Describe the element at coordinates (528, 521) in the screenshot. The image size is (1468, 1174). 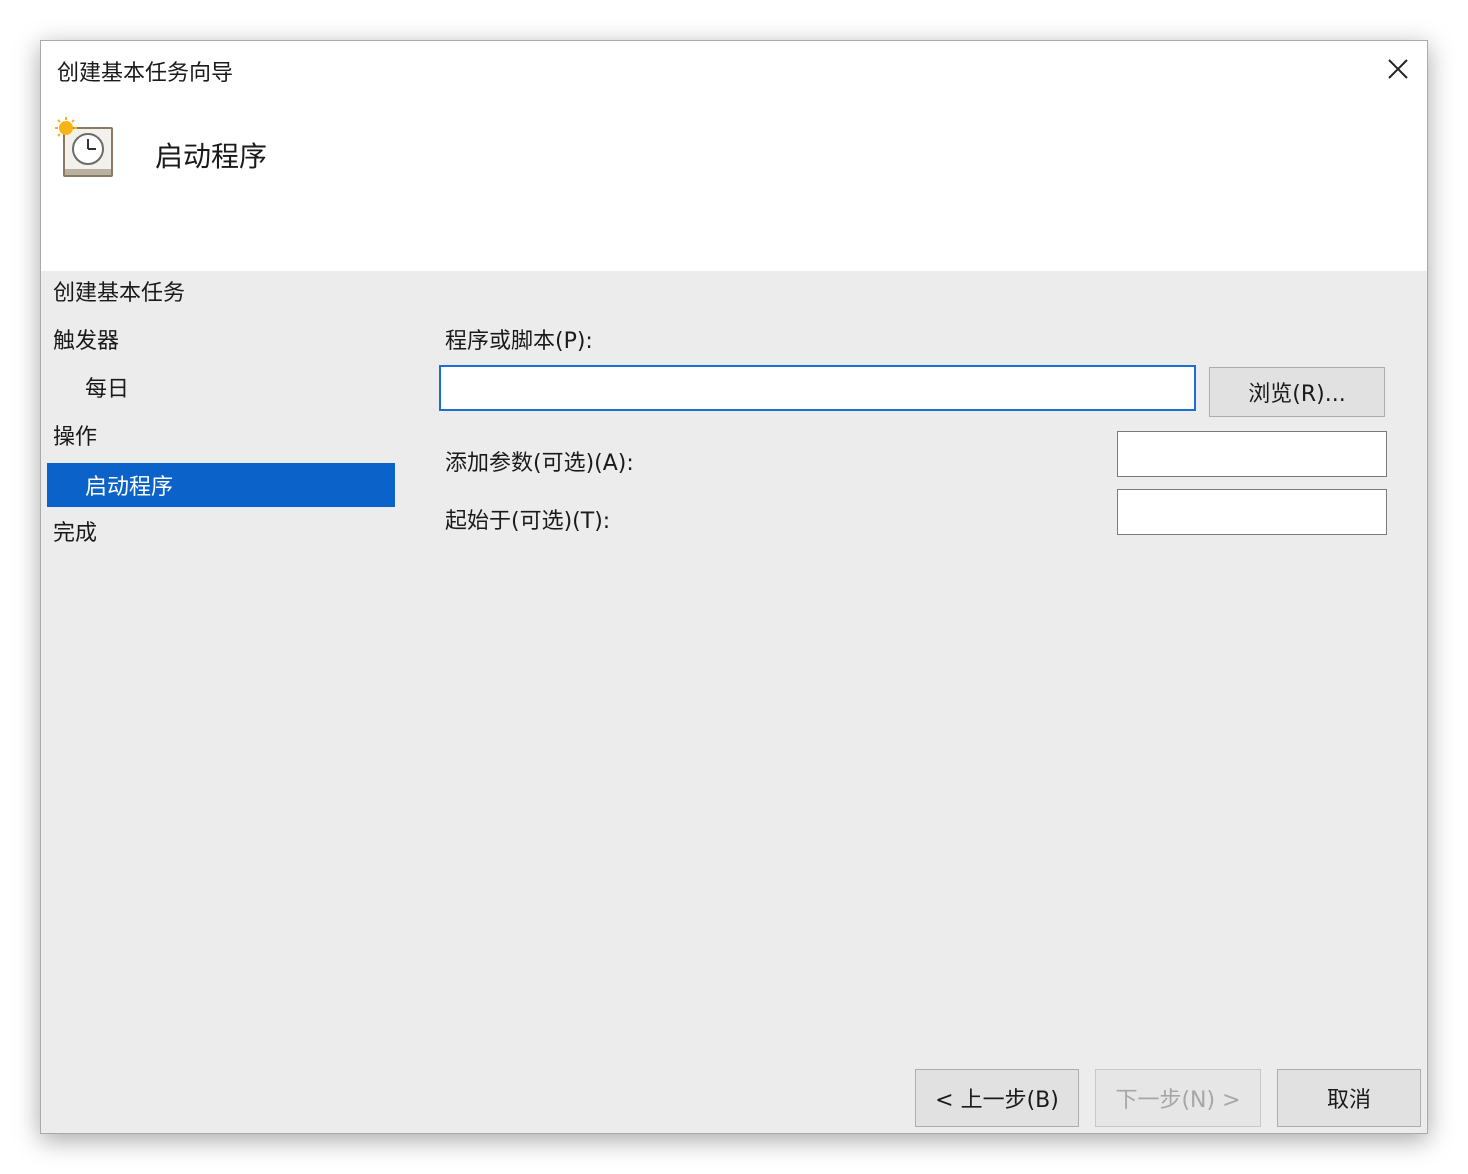
I see `start-in-label: 起始于(可选)(T):` at that location.